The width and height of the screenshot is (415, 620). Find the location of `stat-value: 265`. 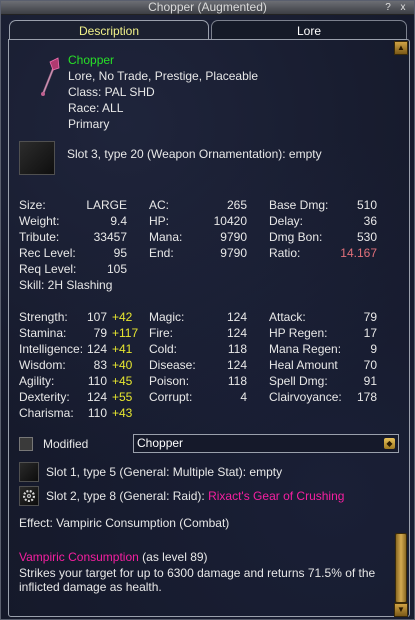

stat-value: 265 is located at coordinates (236, 205).